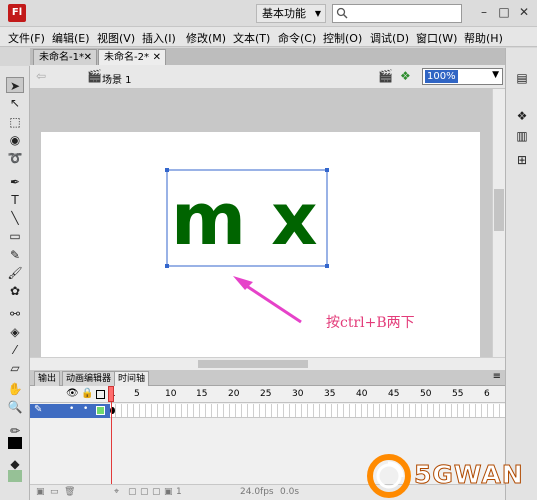 The width and height of the screenshot is (537, 500). Describe the element at coordinates (156, 492) in the screenshot. I see `edit-multiple-frames-icon: ▢` at that location.